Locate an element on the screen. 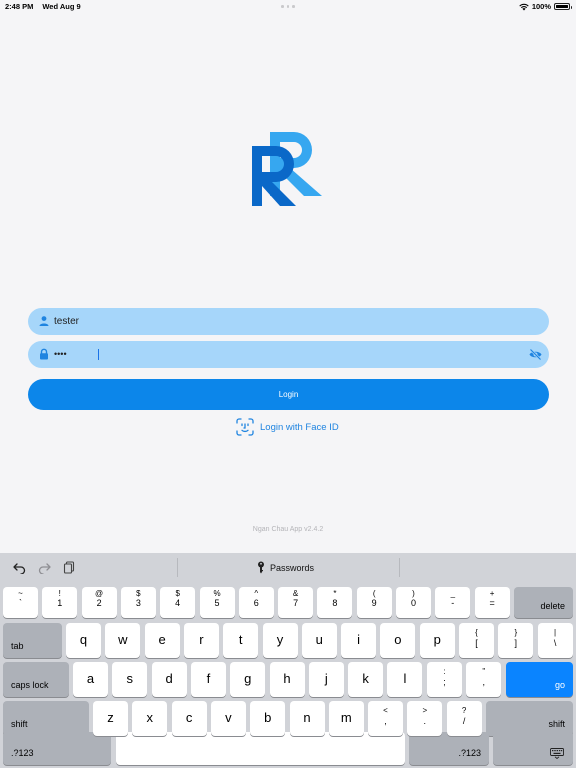  user-icon is located at coordinates (44, 321).